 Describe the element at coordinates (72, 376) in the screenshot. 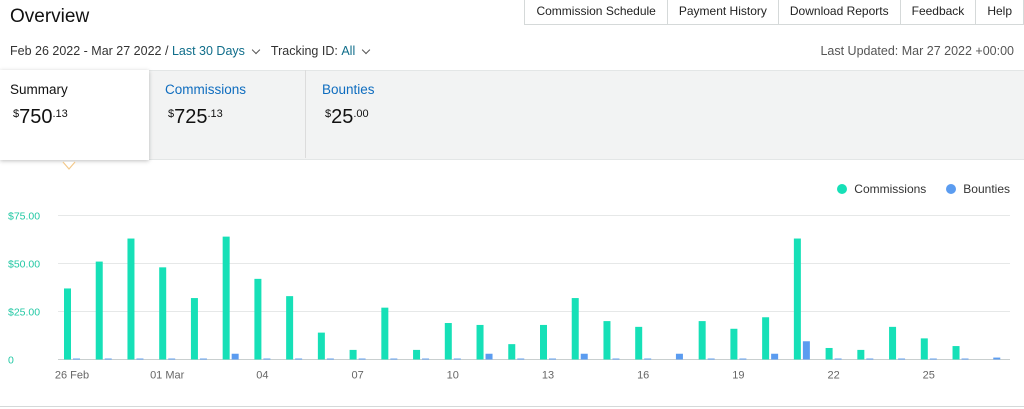

I see `x-tick-label: 26 Feb` at that location.